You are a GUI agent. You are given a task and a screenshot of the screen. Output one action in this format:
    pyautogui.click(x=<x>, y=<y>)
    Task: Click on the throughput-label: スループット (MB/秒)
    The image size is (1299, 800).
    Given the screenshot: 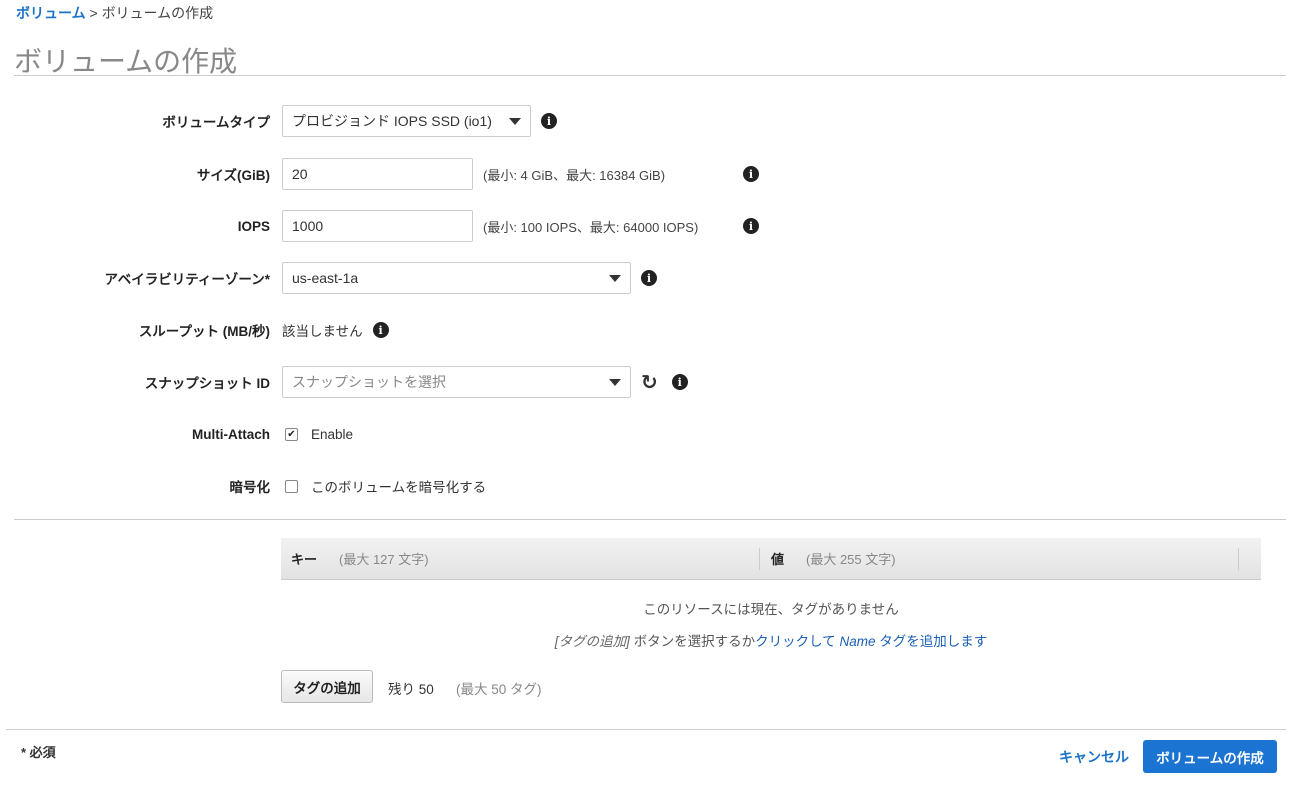 What is the action you would take?
    pyautogui.click(x=204, y=331)
    